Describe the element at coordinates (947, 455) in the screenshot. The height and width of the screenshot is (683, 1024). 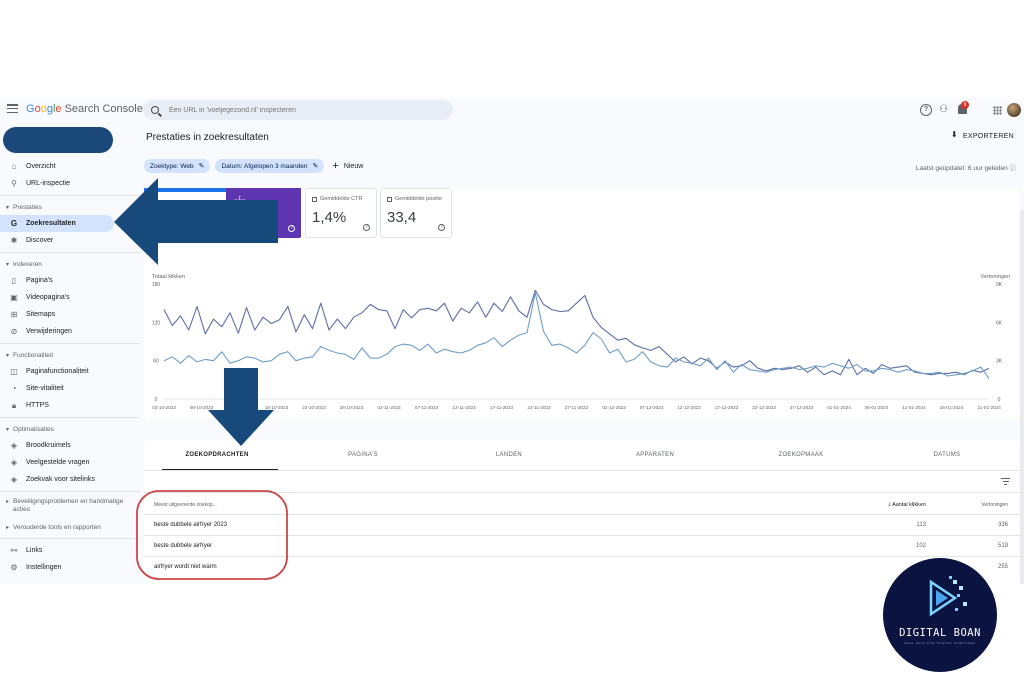
I see `tab-datums: DATUMS` at that location.